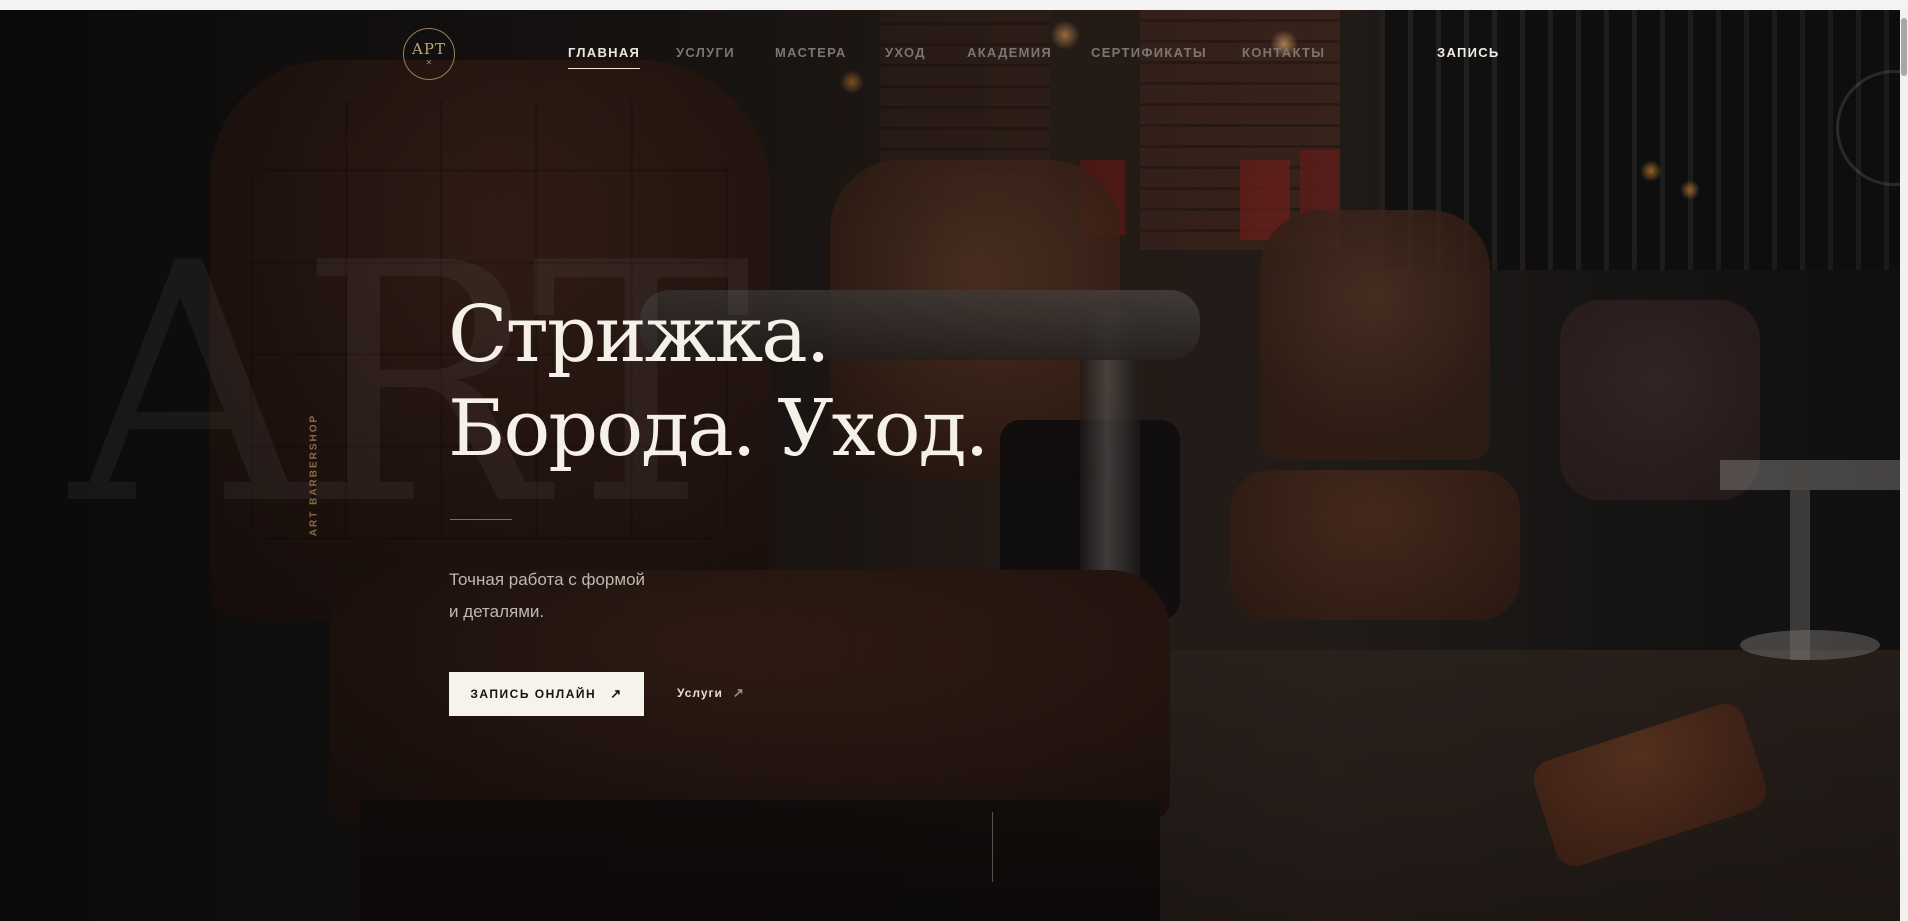 The width and height of the screenshot is (1908, 921). What do you see at coordinates (1149, 52) in the screenshot?
I see `nav-item-certificates: СЕРТИФИКАТЫ` at bounding box center [1149, 52].